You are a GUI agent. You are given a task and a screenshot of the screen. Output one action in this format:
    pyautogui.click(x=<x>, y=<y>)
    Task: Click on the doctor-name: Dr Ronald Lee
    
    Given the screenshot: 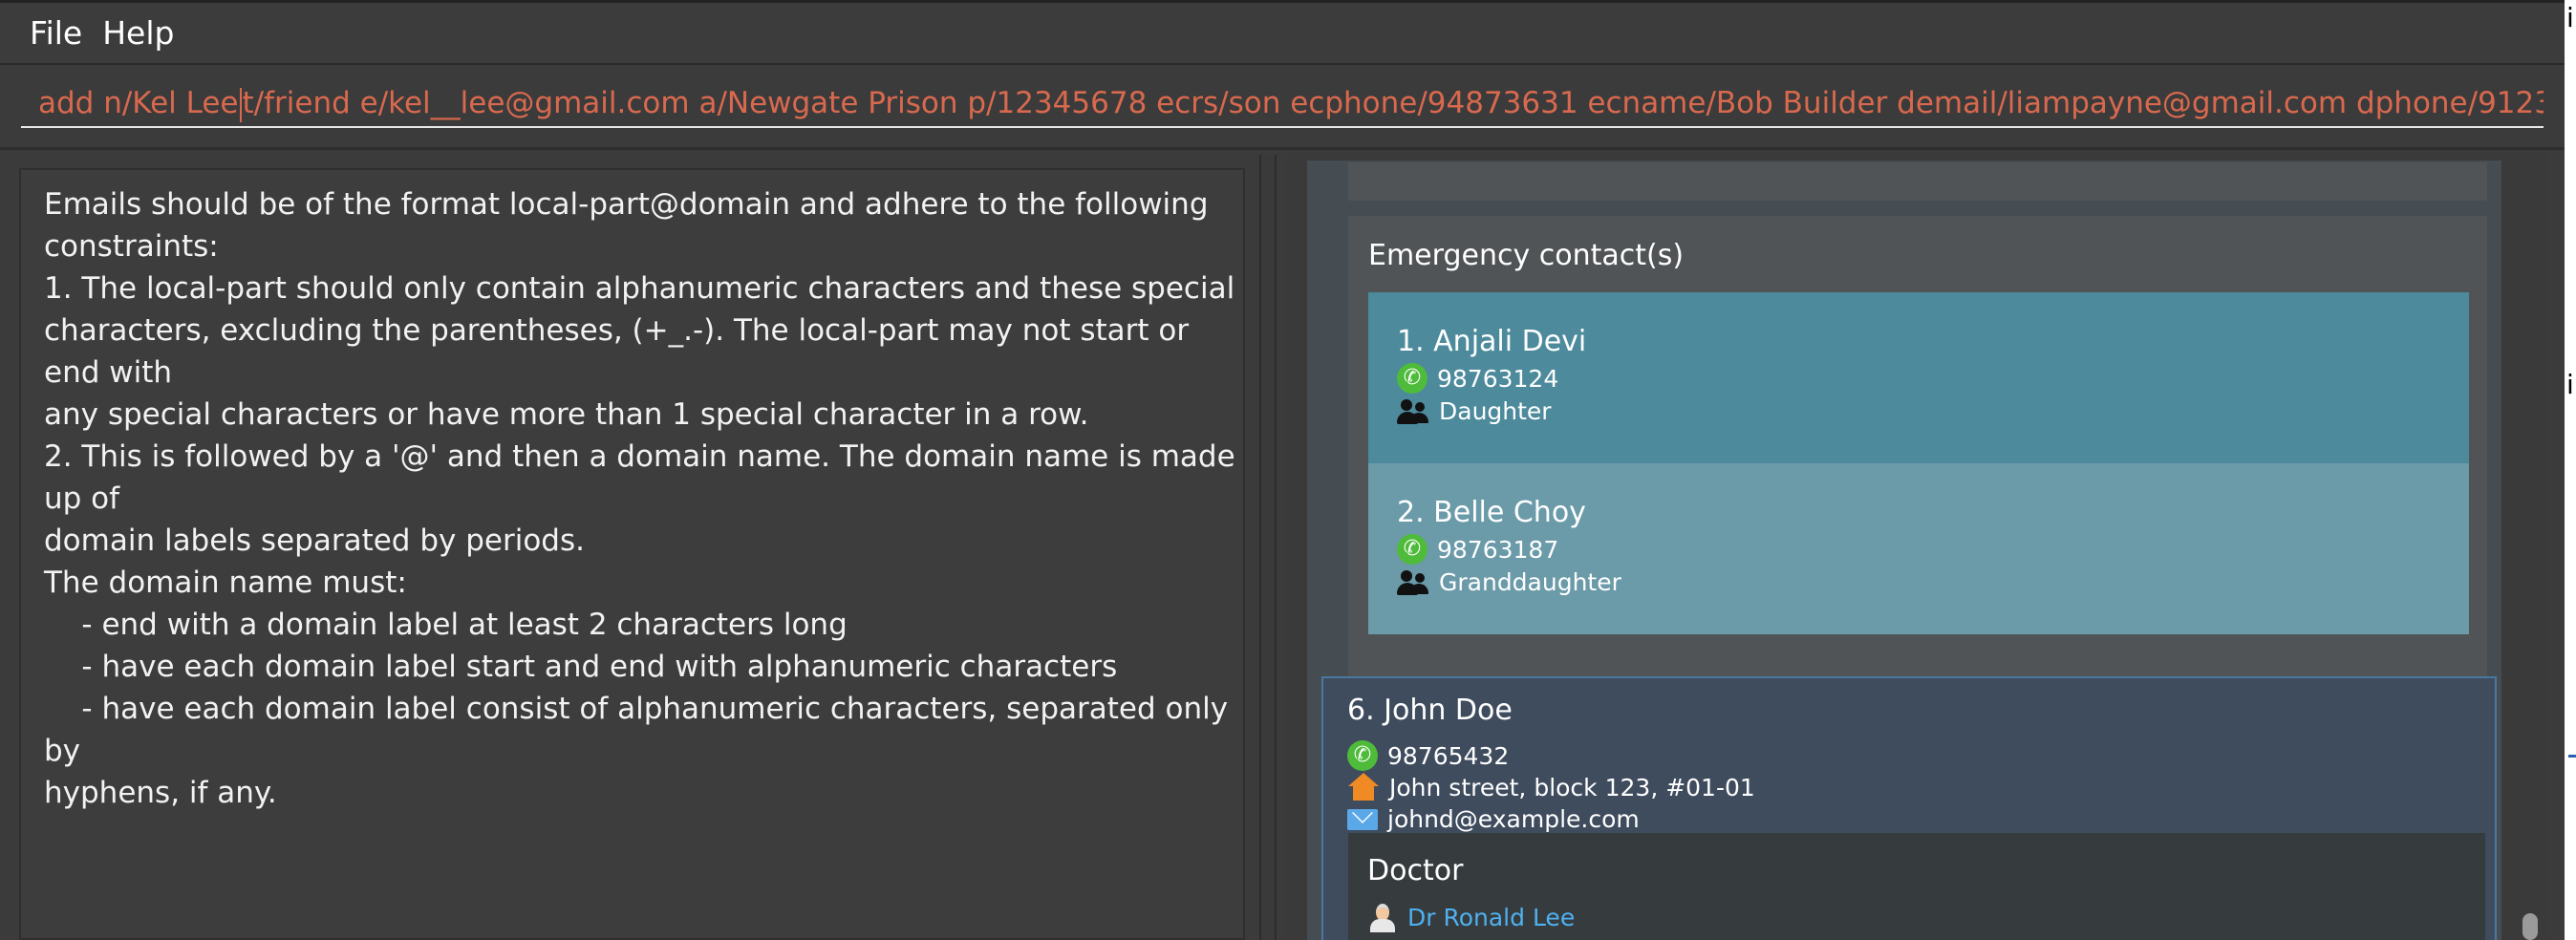 What is the action you would take?
    pyautogui.click(x=1491, y=917)
    